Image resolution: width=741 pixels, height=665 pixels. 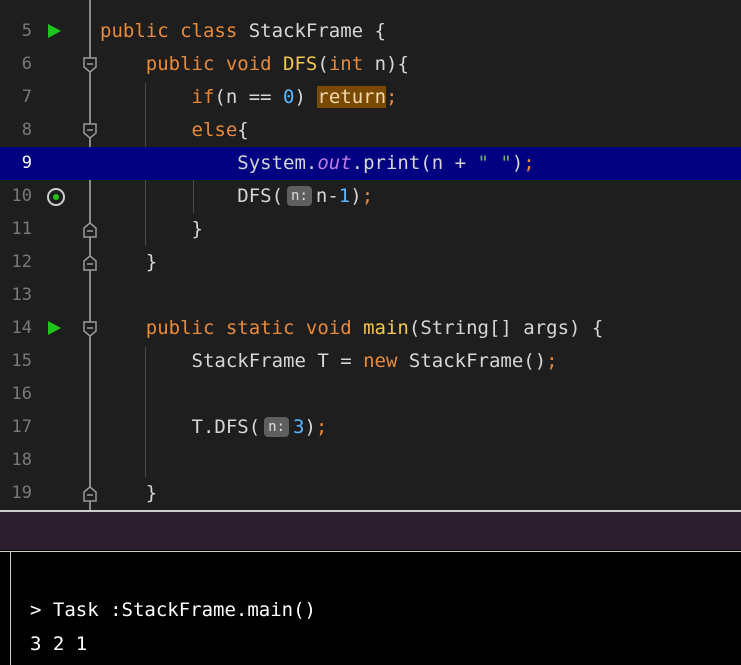 I want to click on code-line: 5 public class StackFrame {, so click(x=370, y=31).